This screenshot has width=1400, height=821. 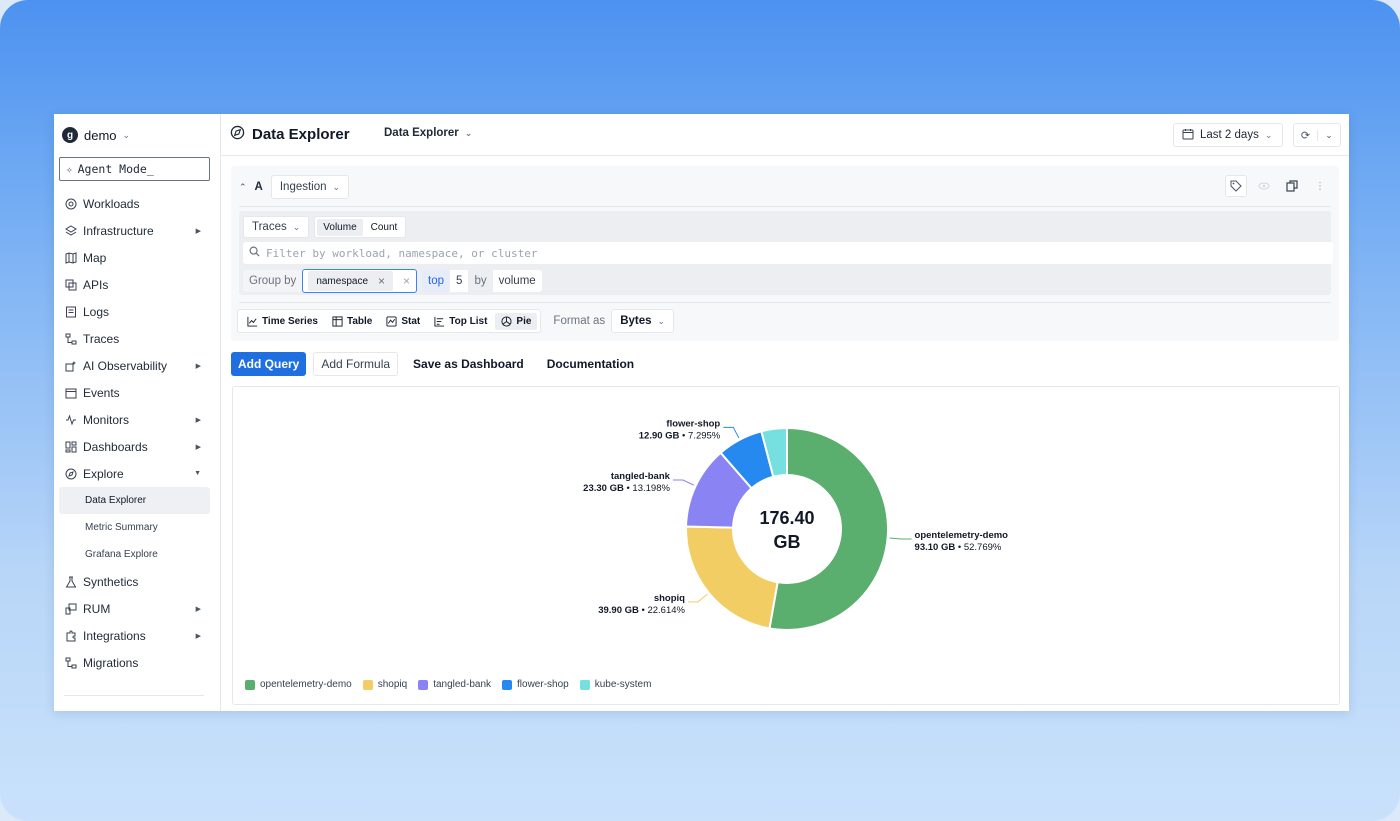 What do you see at coordinates (1292, 186) in the screenshot?
I see `duplicate-icon` at bounding box center [1292, 186].